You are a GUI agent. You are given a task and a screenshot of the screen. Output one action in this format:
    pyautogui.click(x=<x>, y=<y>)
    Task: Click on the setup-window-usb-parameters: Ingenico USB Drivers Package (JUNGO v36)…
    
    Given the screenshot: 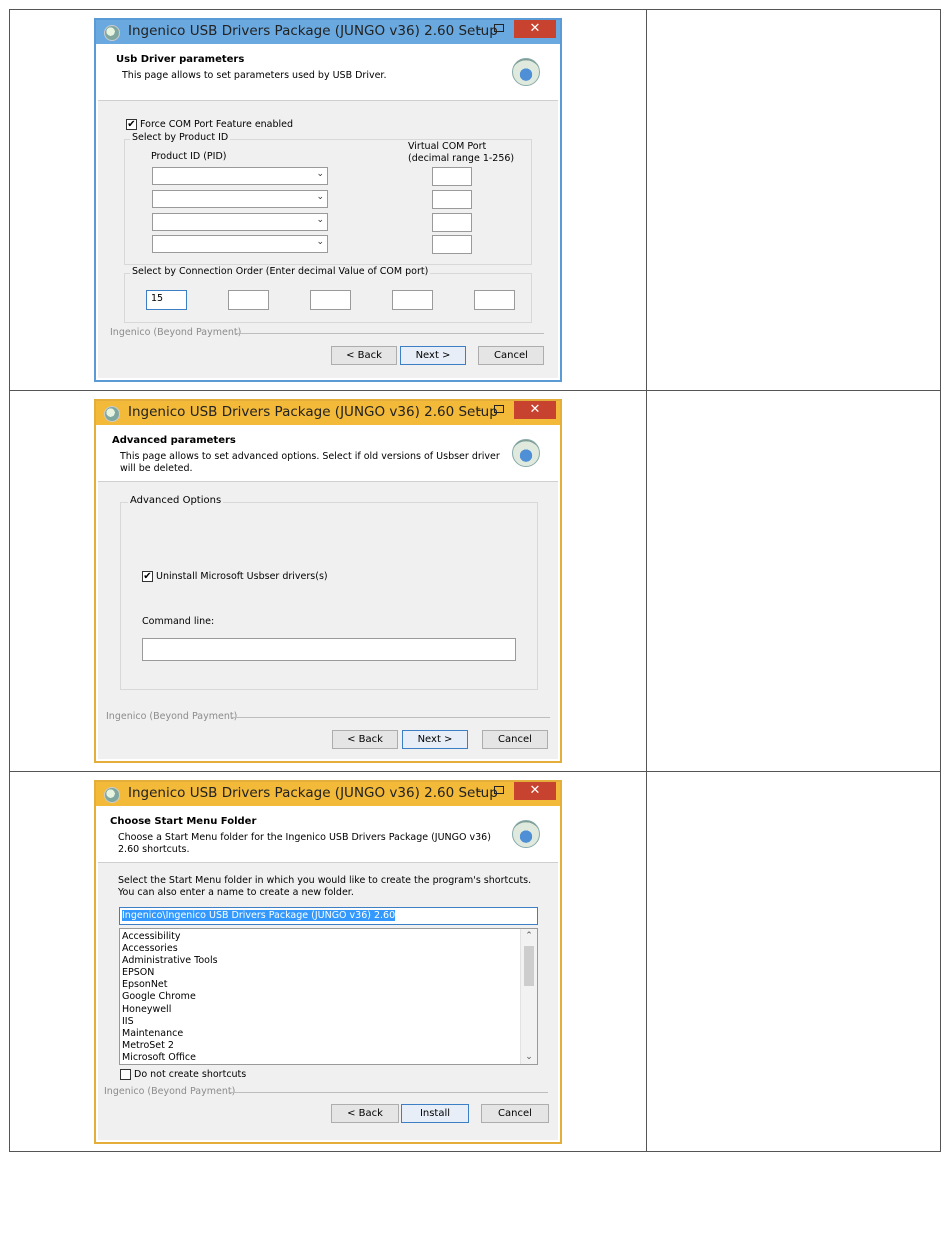 What is the action you would take?
    pyautogui.click(x=328, y=200)
    